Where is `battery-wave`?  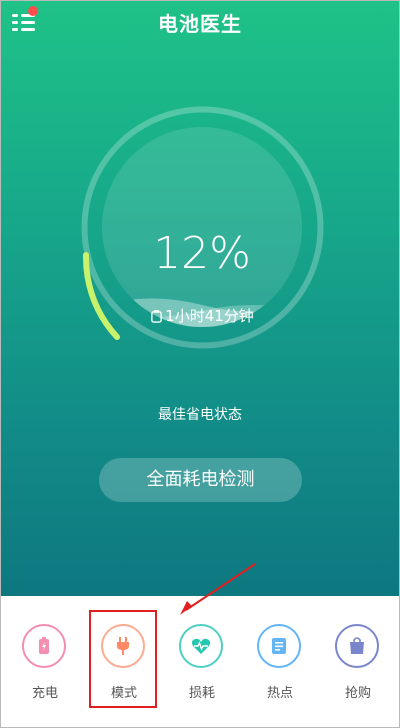
battery-wave is located at coordinates (202, 312).